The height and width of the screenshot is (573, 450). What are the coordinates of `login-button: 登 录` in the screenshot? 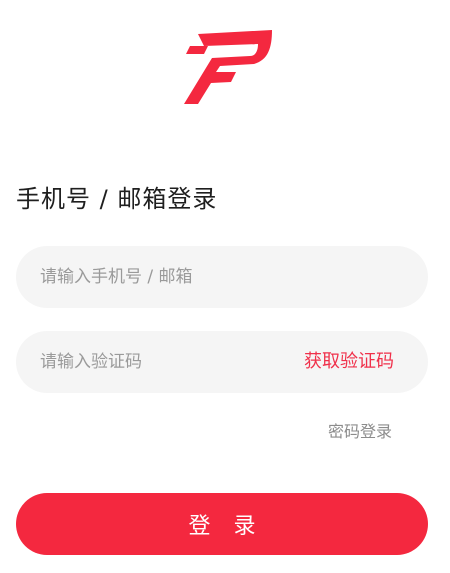 It's located at (222, 524).